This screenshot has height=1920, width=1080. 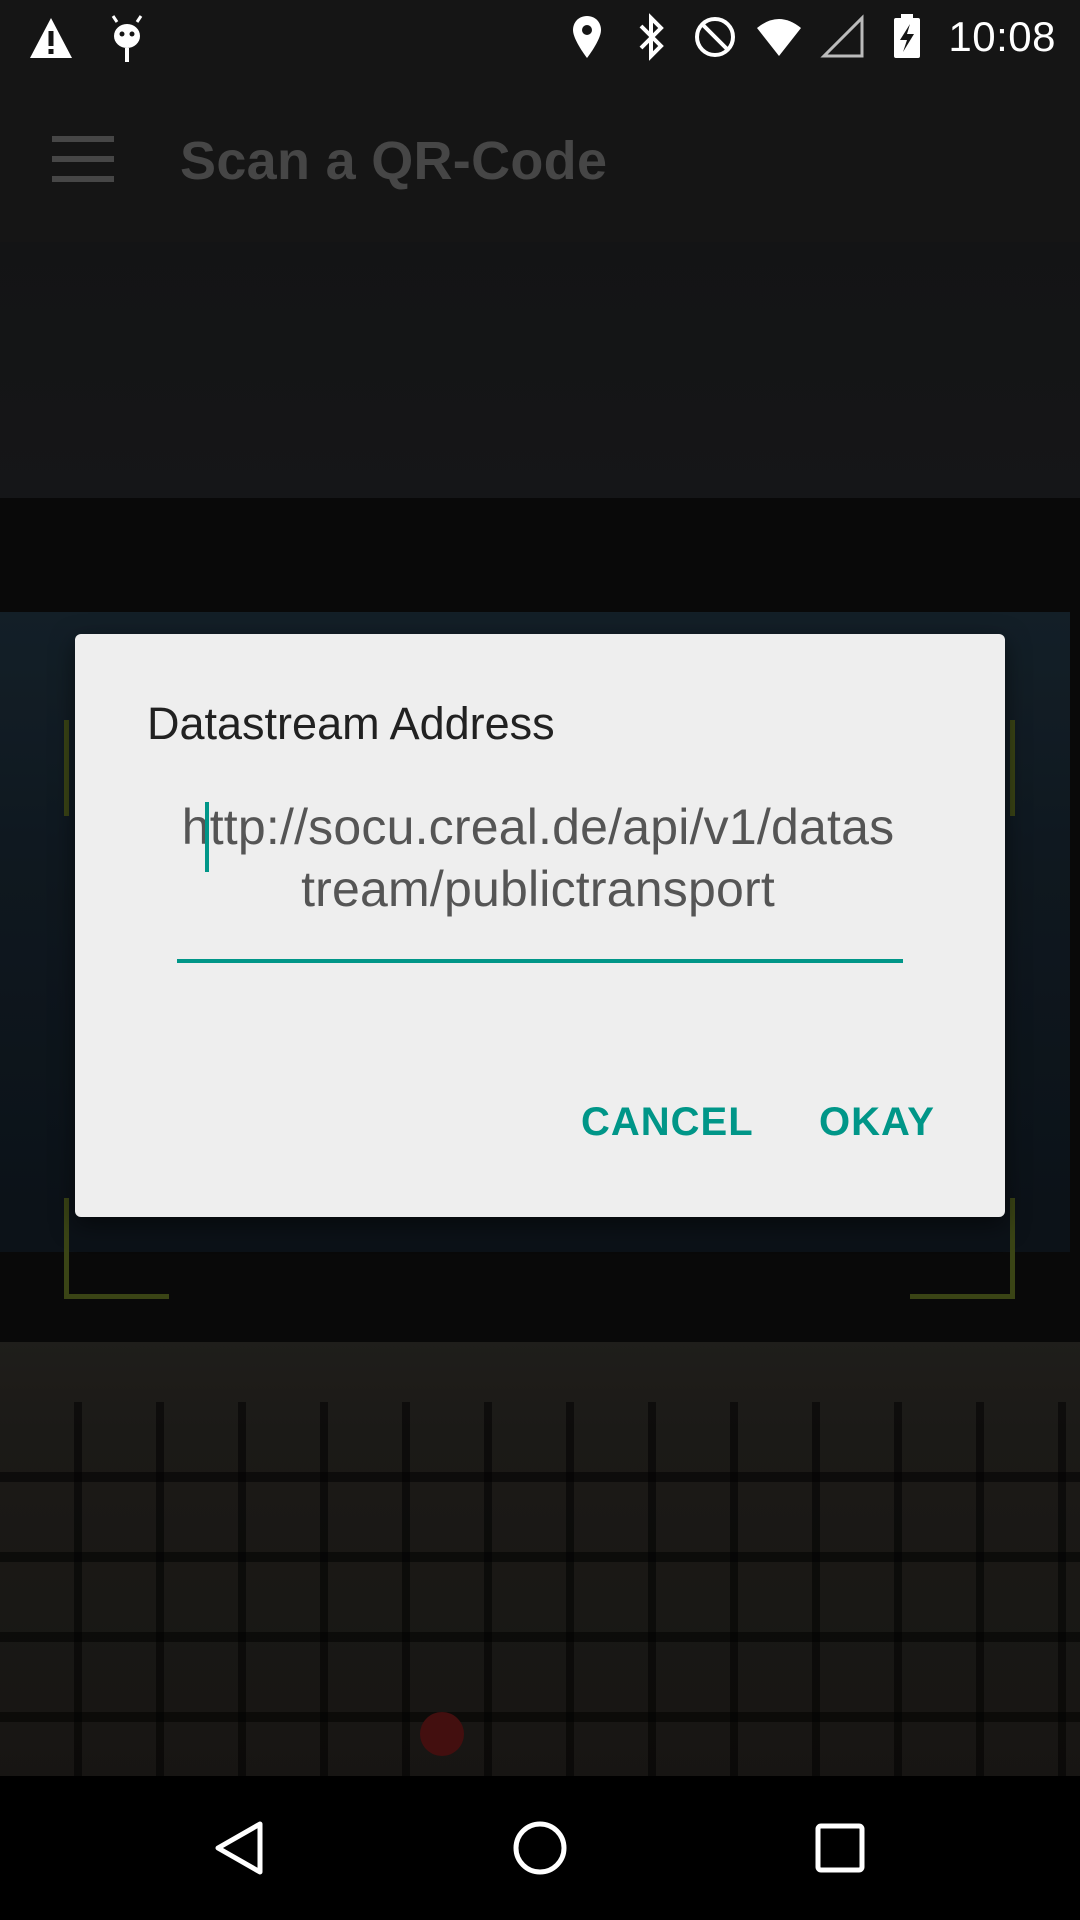 I want to click on home-icon, so click(x=540, y=1848).